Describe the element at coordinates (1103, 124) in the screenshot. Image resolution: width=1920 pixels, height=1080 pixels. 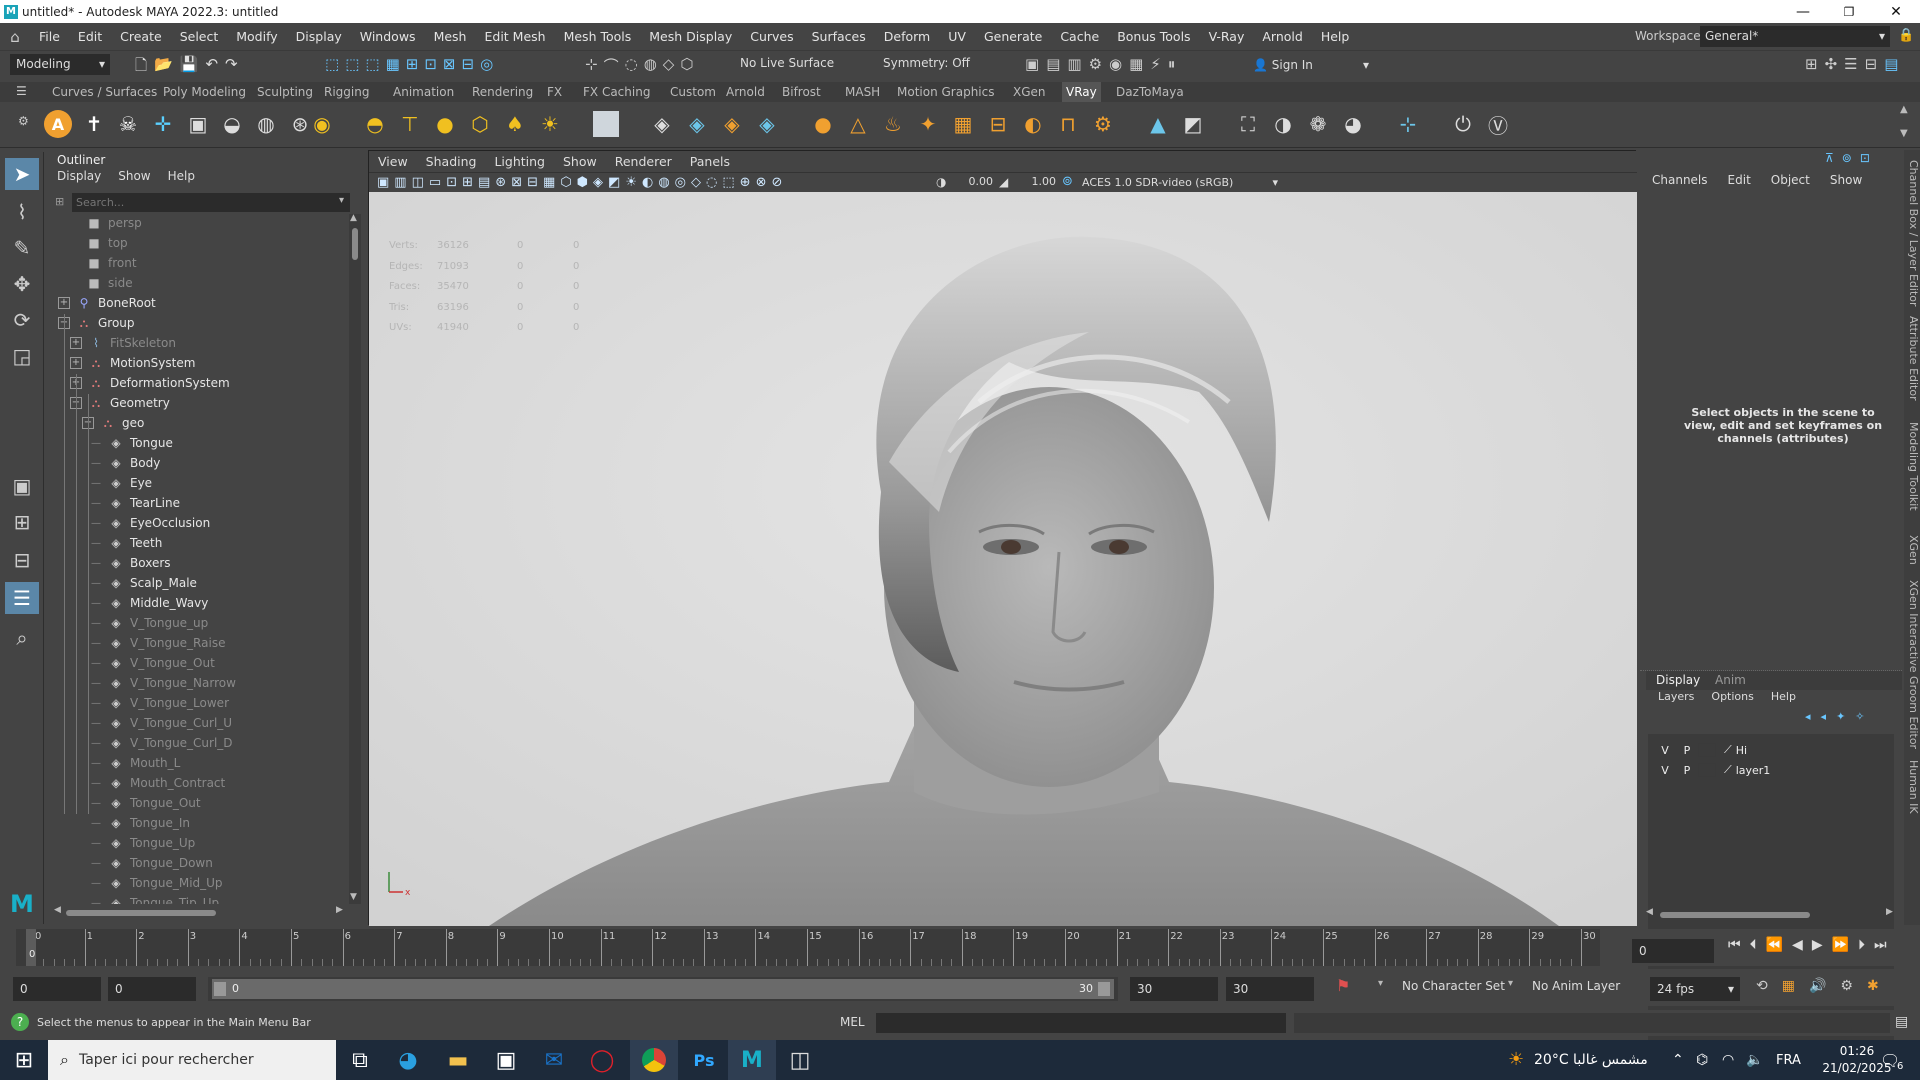
I see `vray-settings-icon: ⚙` at that location.